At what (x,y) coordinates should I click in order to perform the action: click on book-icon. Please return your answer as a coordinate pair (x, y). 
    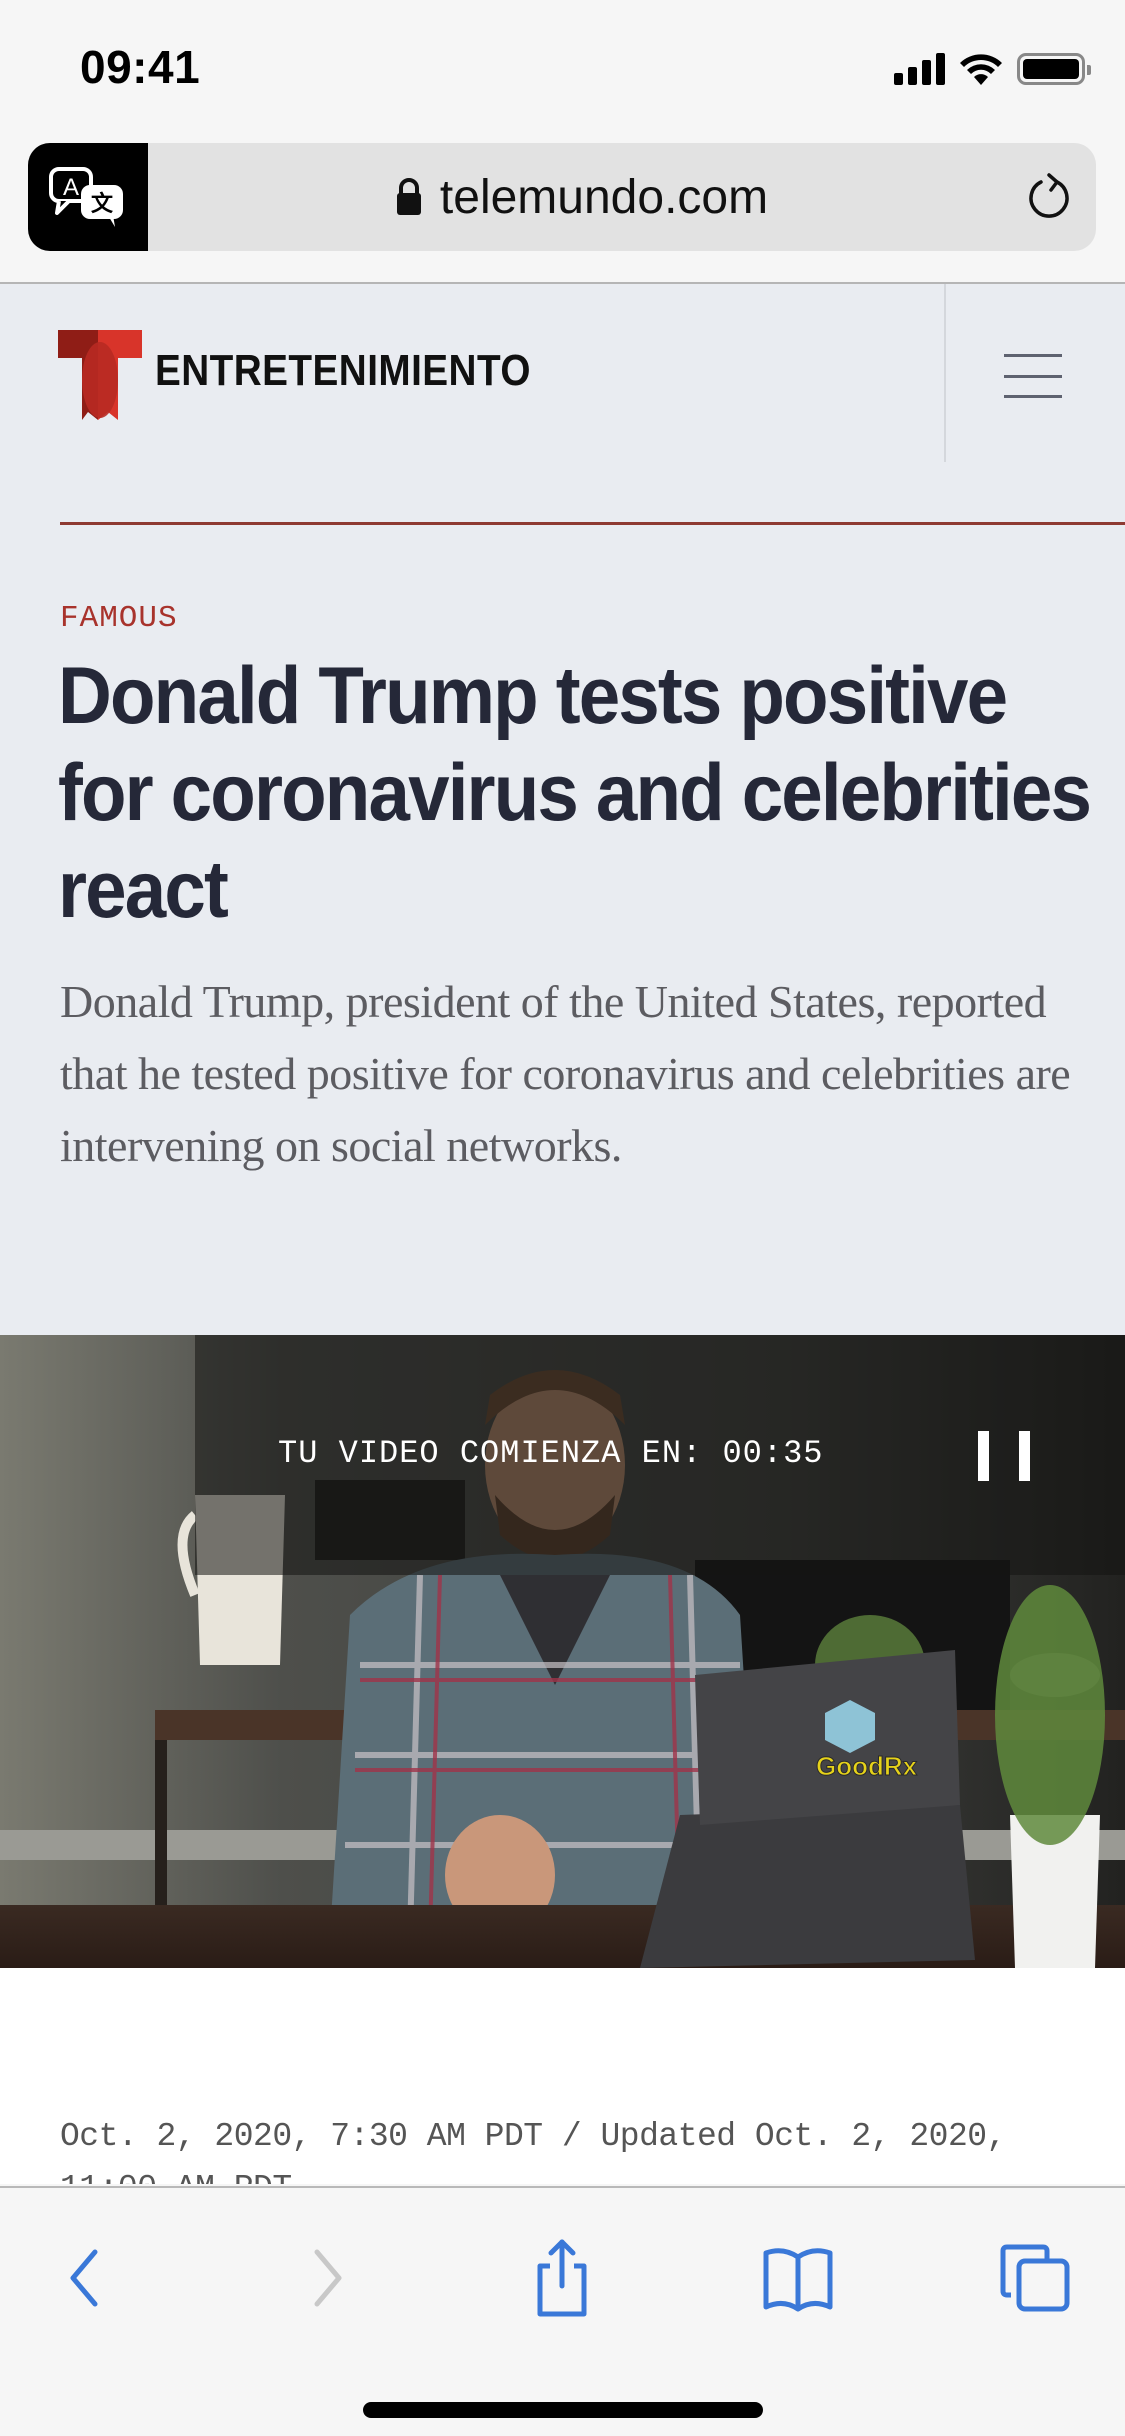
    Looking at the image, I should click on (798, 2280).